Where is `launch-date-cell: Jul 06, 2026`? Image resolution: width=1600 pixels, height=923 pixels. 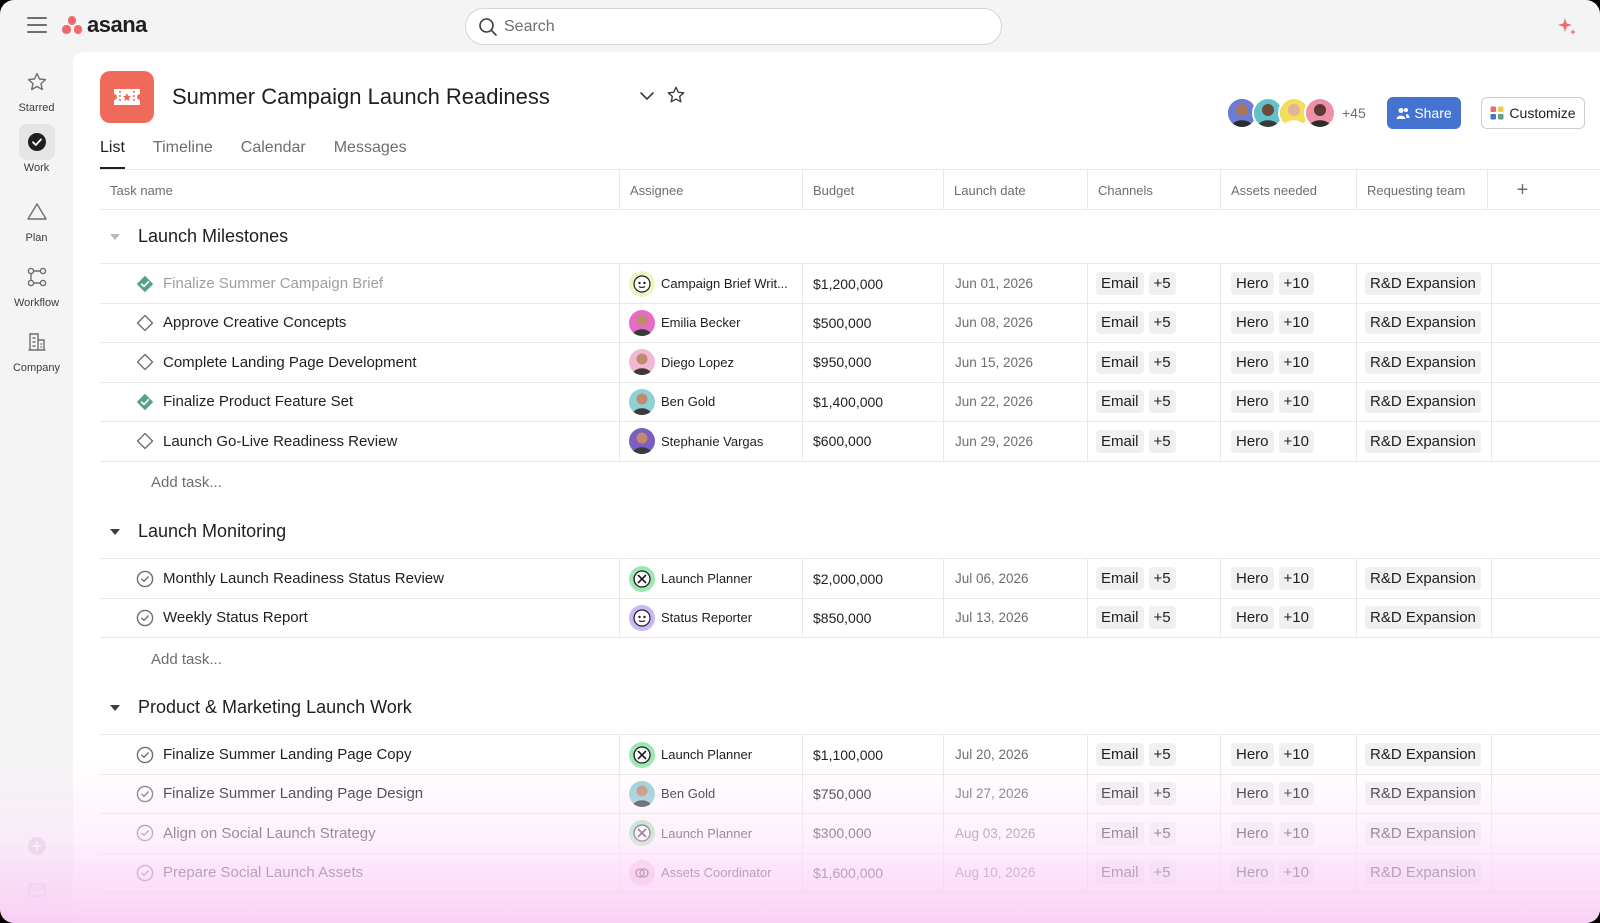
launch-date-cell: Jul 06, 2026 is located at coordinates (1016, 578).